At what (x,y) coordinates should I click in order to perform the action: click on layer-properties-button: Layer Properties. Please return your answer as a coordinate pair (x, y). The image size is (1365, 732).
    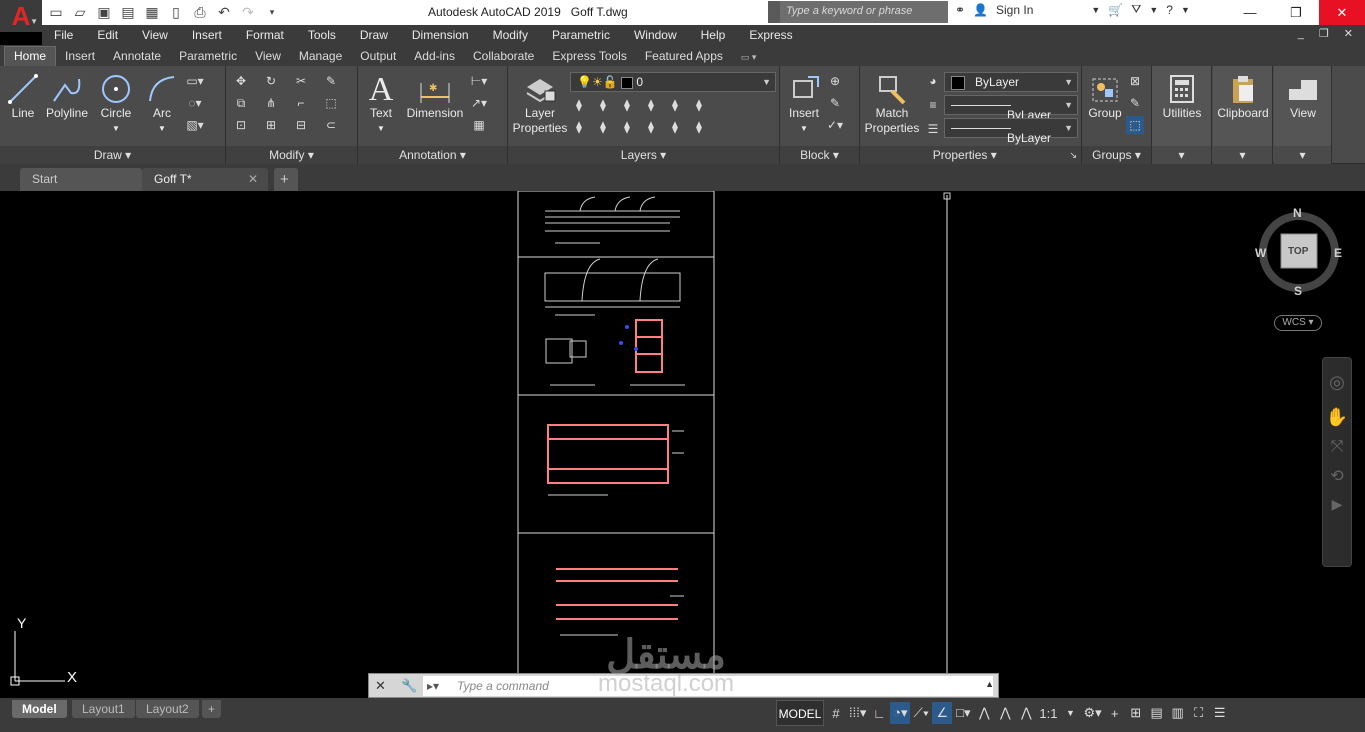
    Looking at the image, I should click on (540, 104).